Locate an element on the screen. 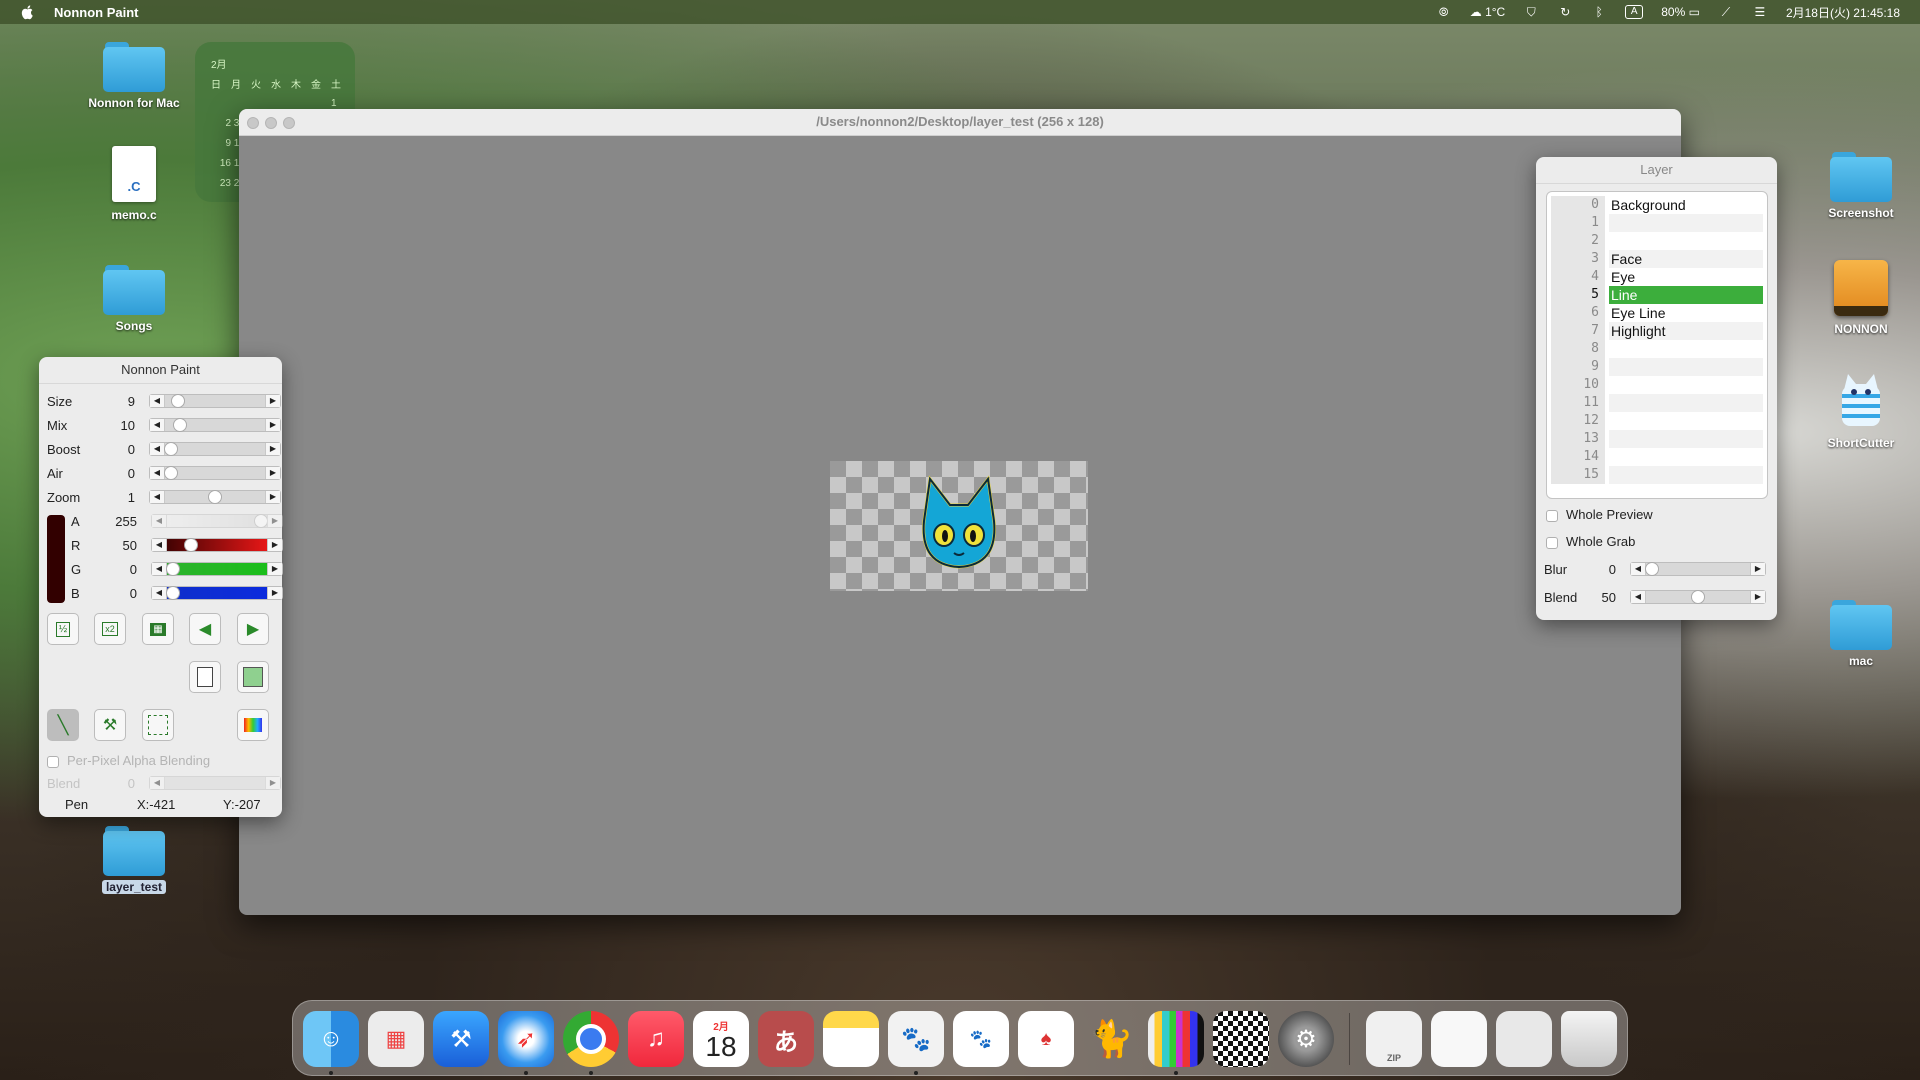 This screenshot has height=1080, width=1920. drawing-canvas is located at coordinates (959, 526).